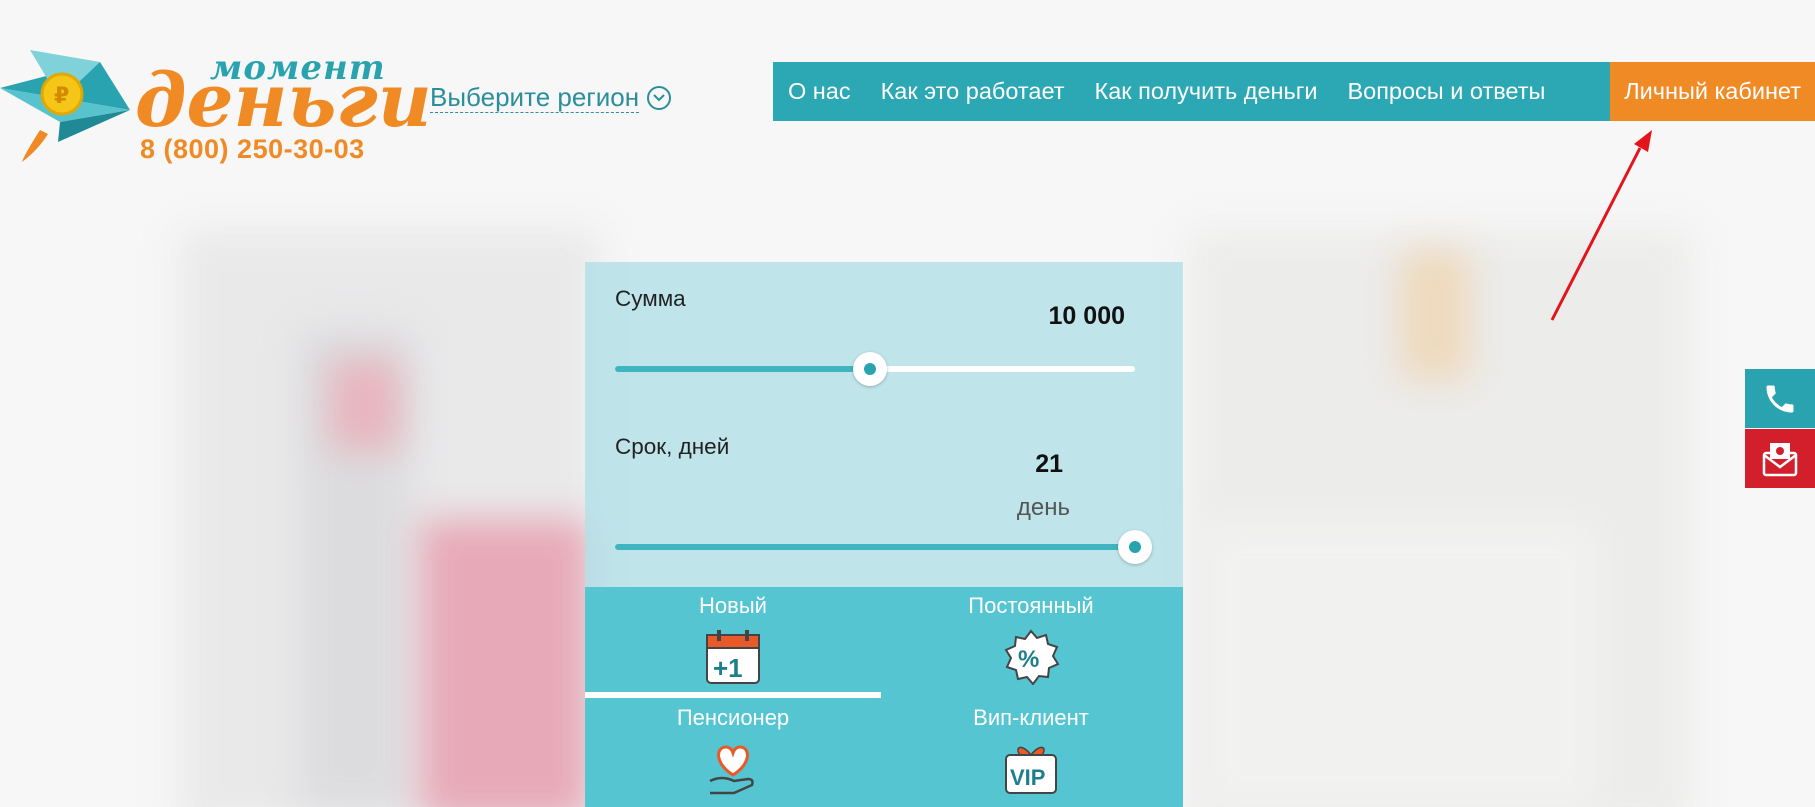 This screenshot has height=807, width=1815. What do you see at coordinates (650, 298) in the screenshot?
I see `sum-label: Сумма` at bounding box center [650, 298].